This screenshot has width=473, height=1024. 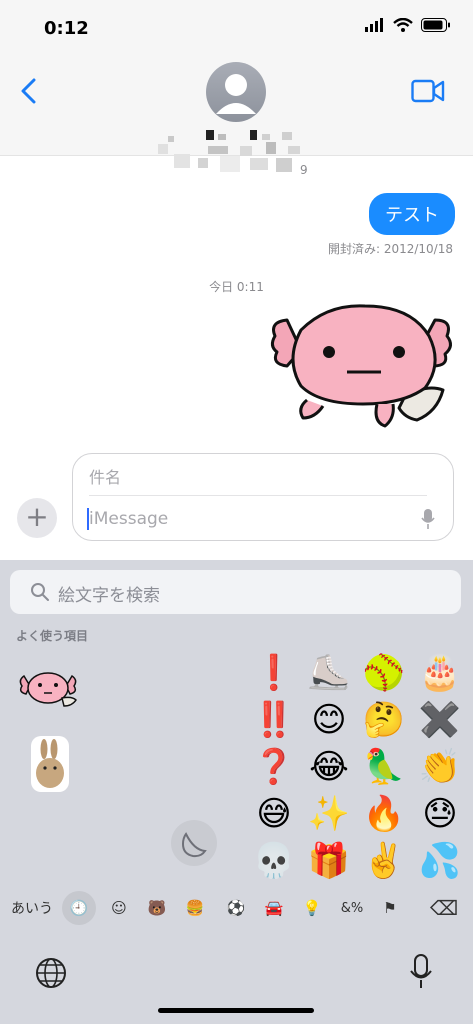 What do you see at coordinates (274, 673) in the screenshot?
I see `emoji-key: ❗` at bounding box center [274, 673].